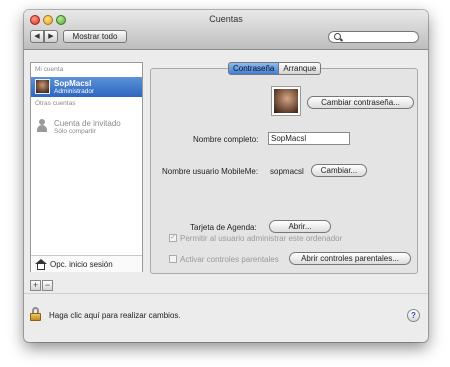 Image resolution: width=450 pixels, height=367 pixels. I want to click on back-arrow-icon: ◀, so click(37, 36).